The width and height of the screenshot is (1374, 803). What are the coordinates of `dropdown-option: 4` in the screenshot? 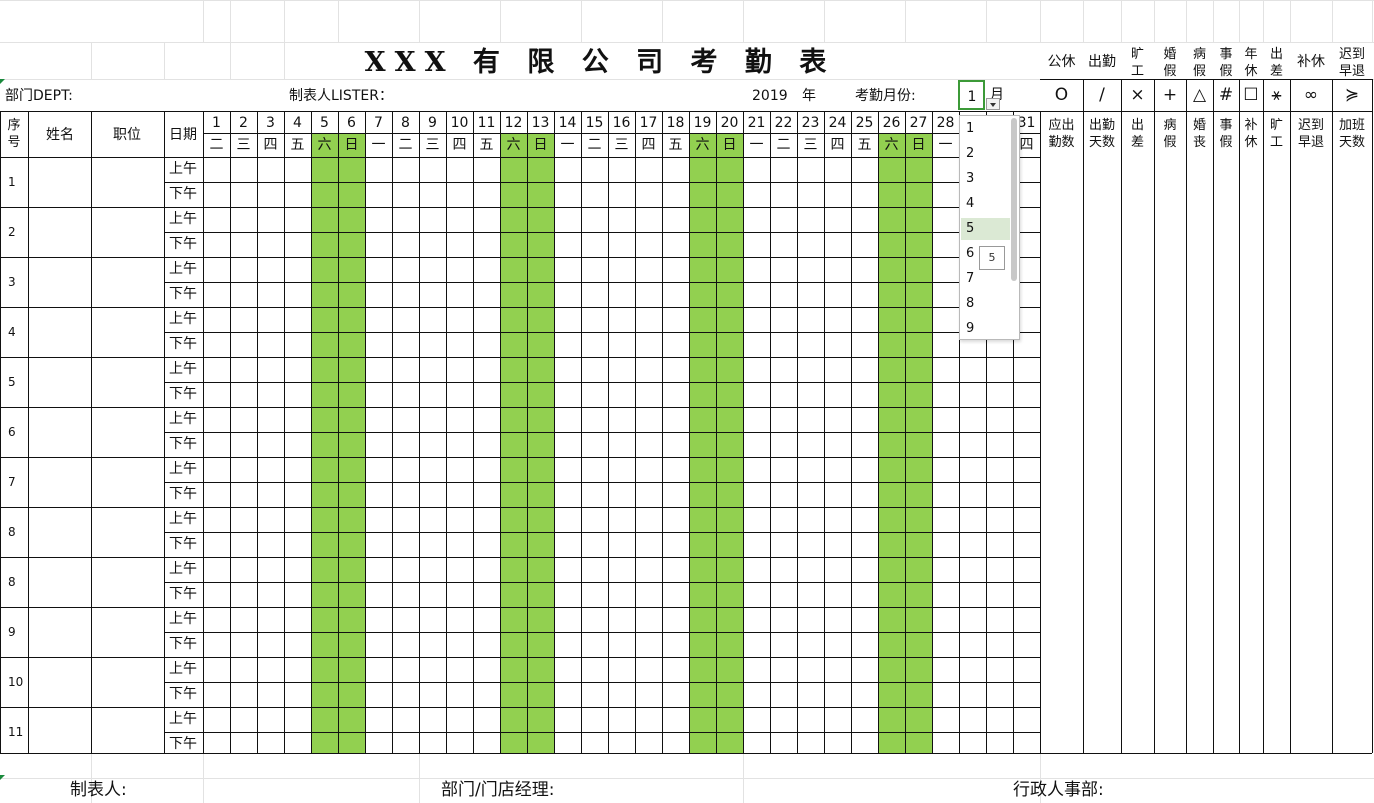 It's located at (985, 204).